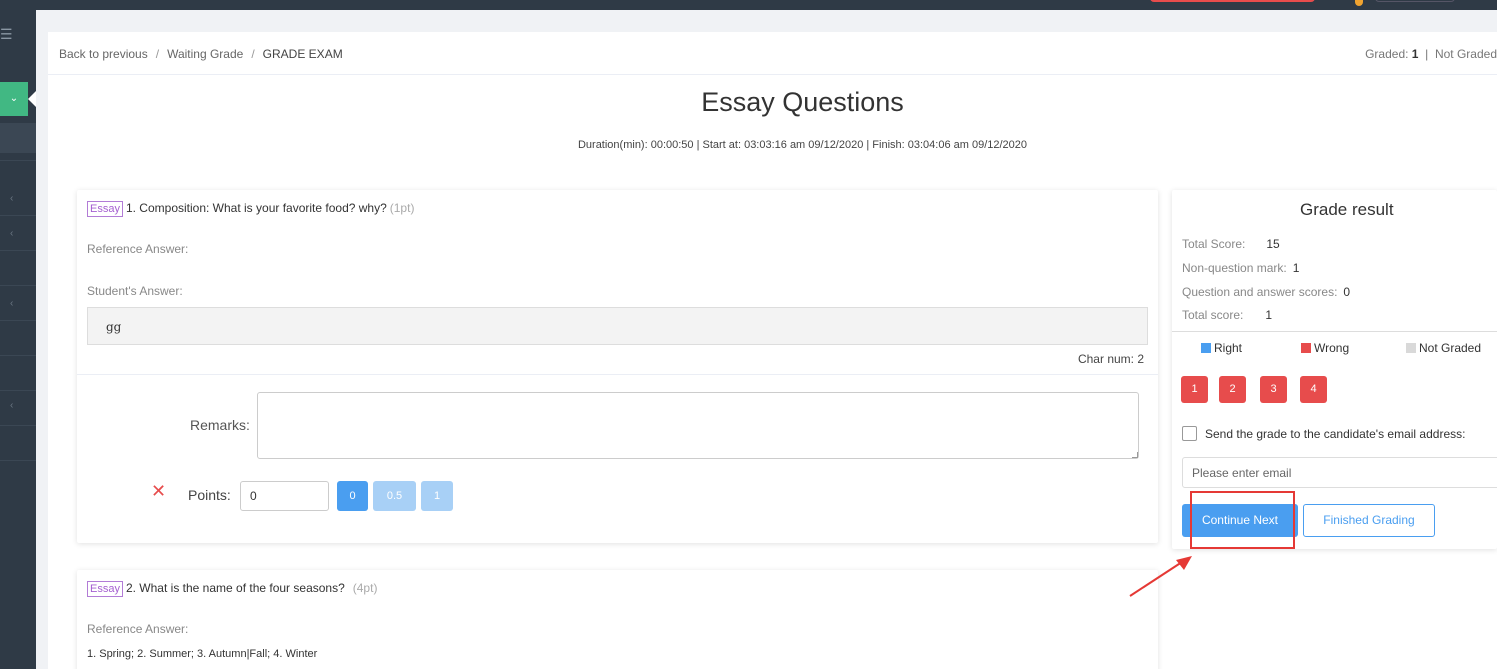 This screenshot has width=1497, height=669. I want to click on top-bar, so click(748, 5).